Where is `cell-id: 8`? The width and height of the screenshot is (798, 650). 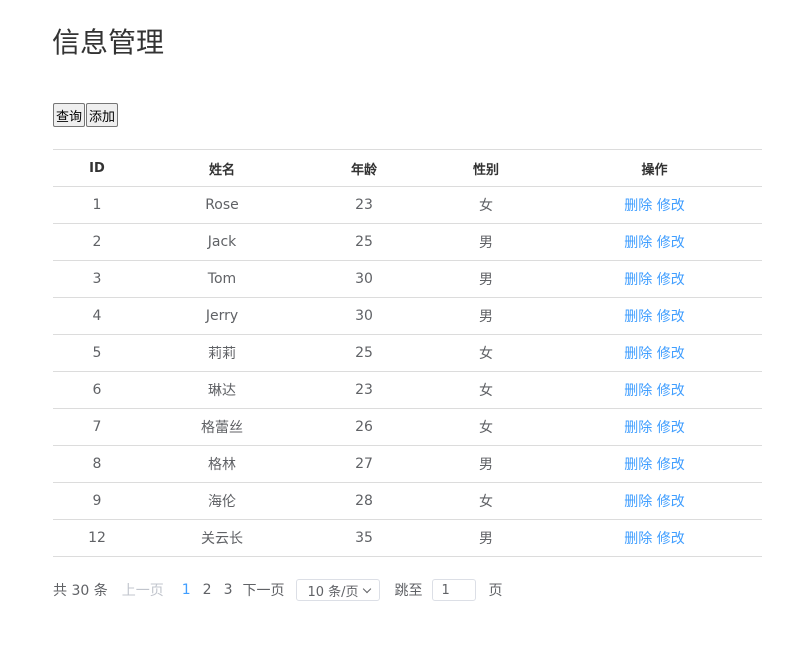
cell-id: 8 is located at coordinates (97, 464).